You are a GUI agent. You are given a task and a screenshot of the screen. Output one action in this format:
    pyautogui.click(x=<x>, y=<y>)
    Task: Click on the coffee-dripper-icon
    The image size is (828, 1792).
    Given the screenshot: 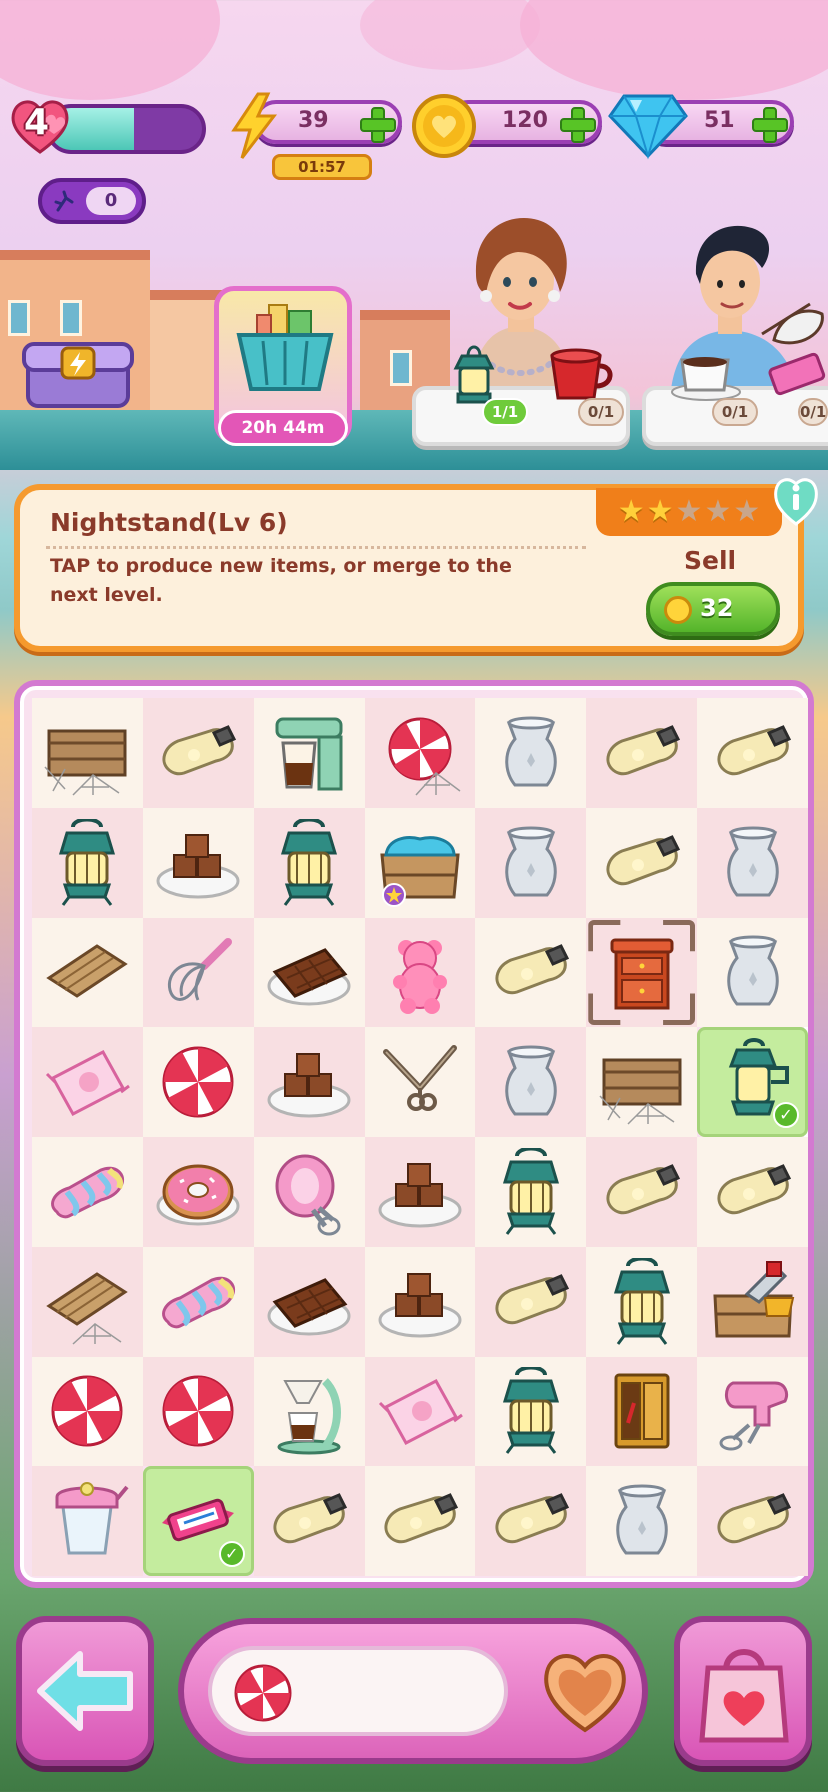 What is the action you would take?
    pyautogui.click(x=309, y=1411)
    